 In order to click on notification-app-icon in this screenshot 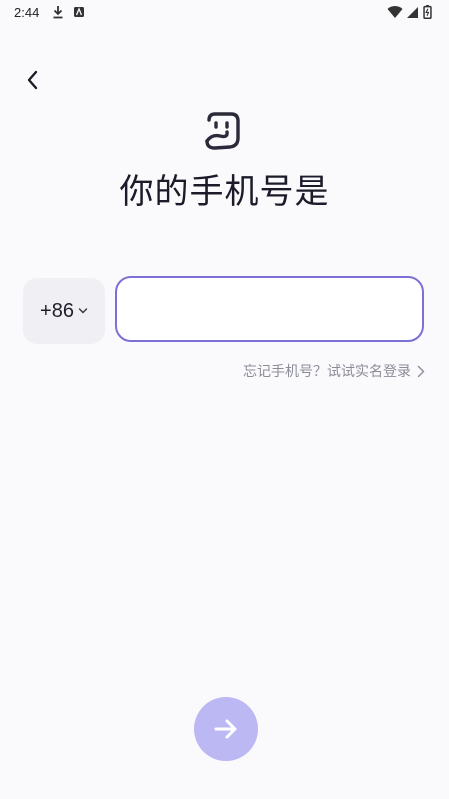, I will do `click(79, 12)`.